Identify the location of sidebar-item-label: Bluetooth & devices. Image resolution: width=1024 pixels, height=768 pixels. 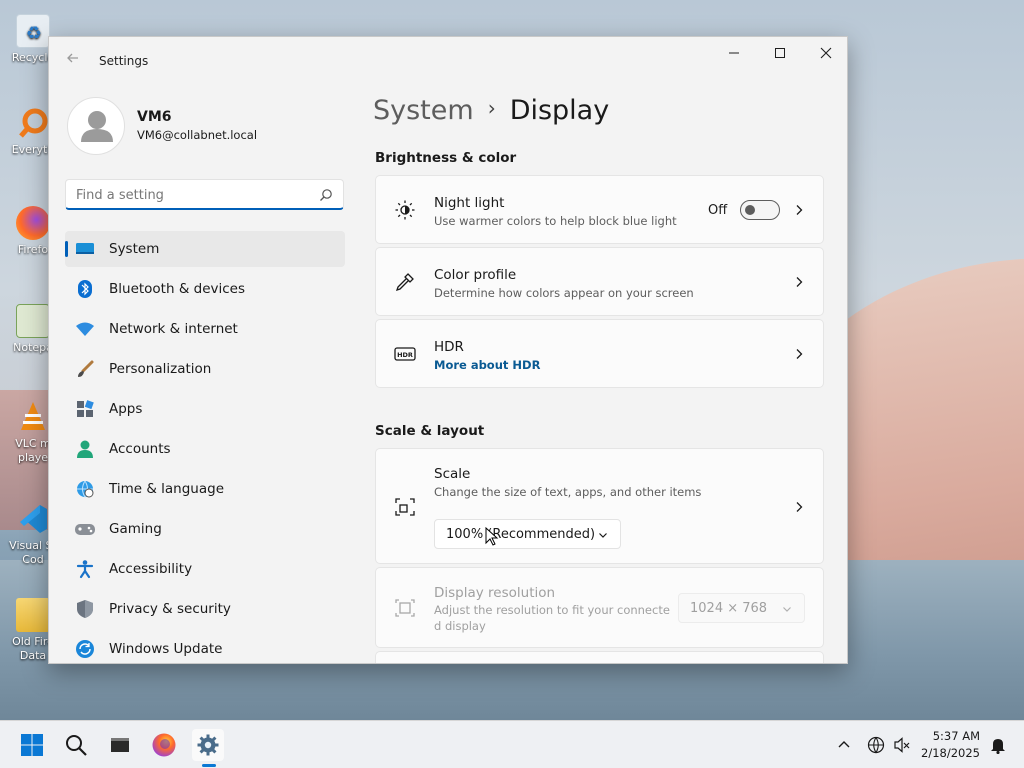
(177, 289).